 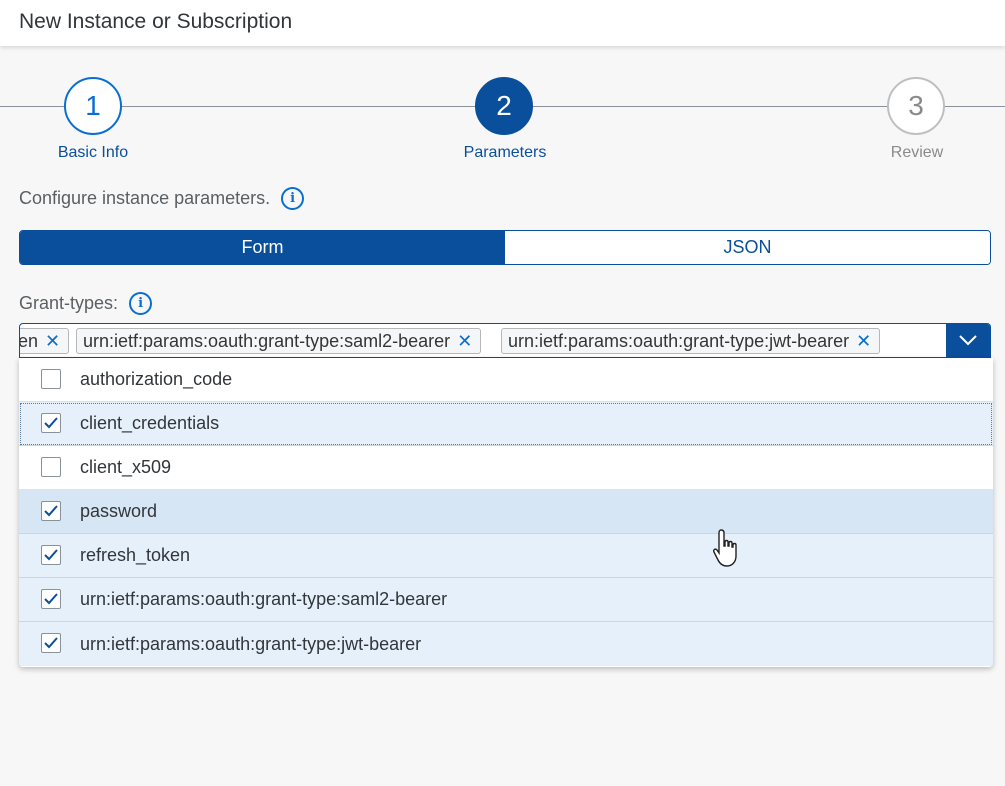 What do you see at coordinates (917, 152) in the screenshot?
I see `wizard-step-3-label: Review` at bounding box center [917, 152].